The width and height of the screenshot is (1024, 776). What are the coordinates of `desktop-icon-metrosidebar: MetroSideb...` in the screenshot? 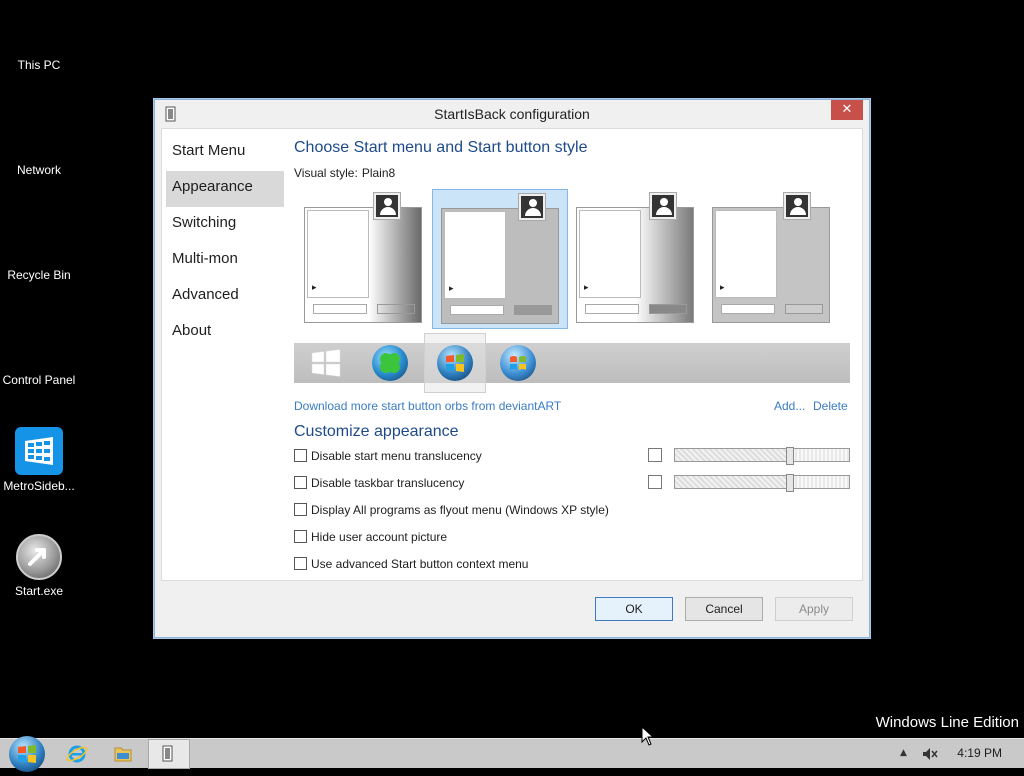 It's located at (39, 460).